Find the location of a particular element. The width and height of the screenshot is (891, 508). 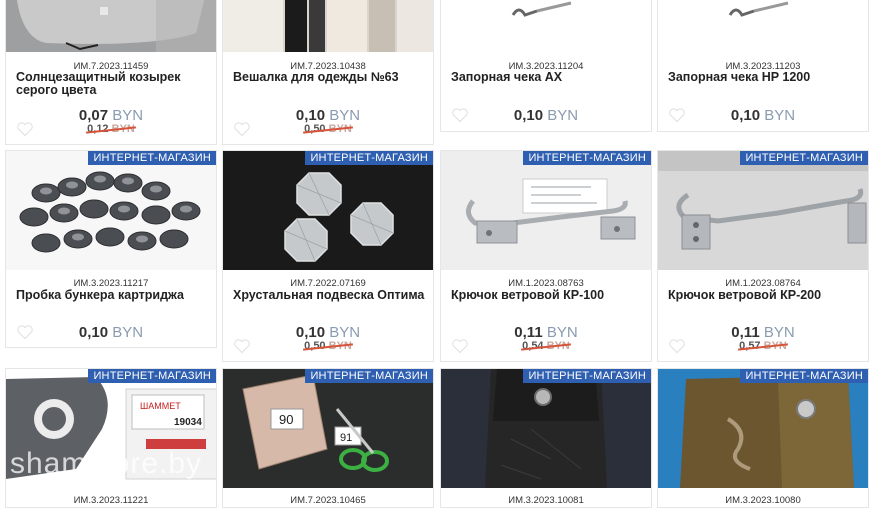

old-price: 0,57 BYN is located at coordinates (763, 346).